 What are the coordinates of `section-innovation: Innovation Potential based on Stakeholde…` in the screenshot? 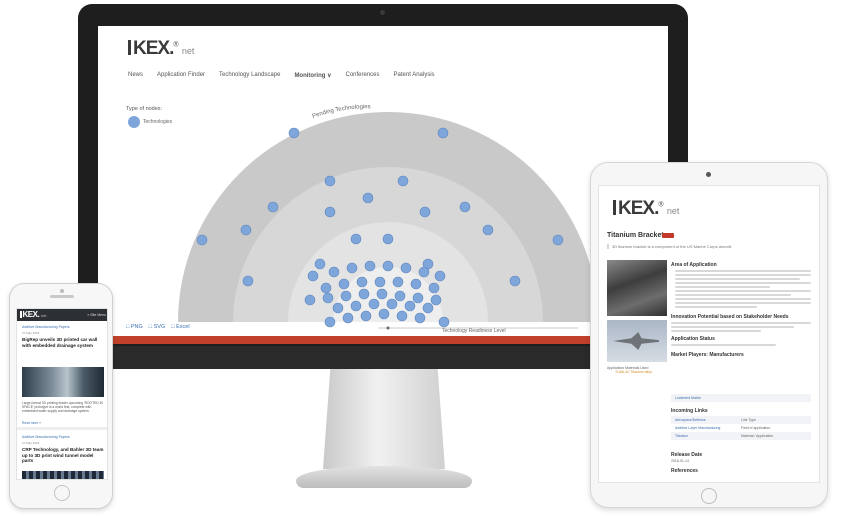 It's located at (730, 317).